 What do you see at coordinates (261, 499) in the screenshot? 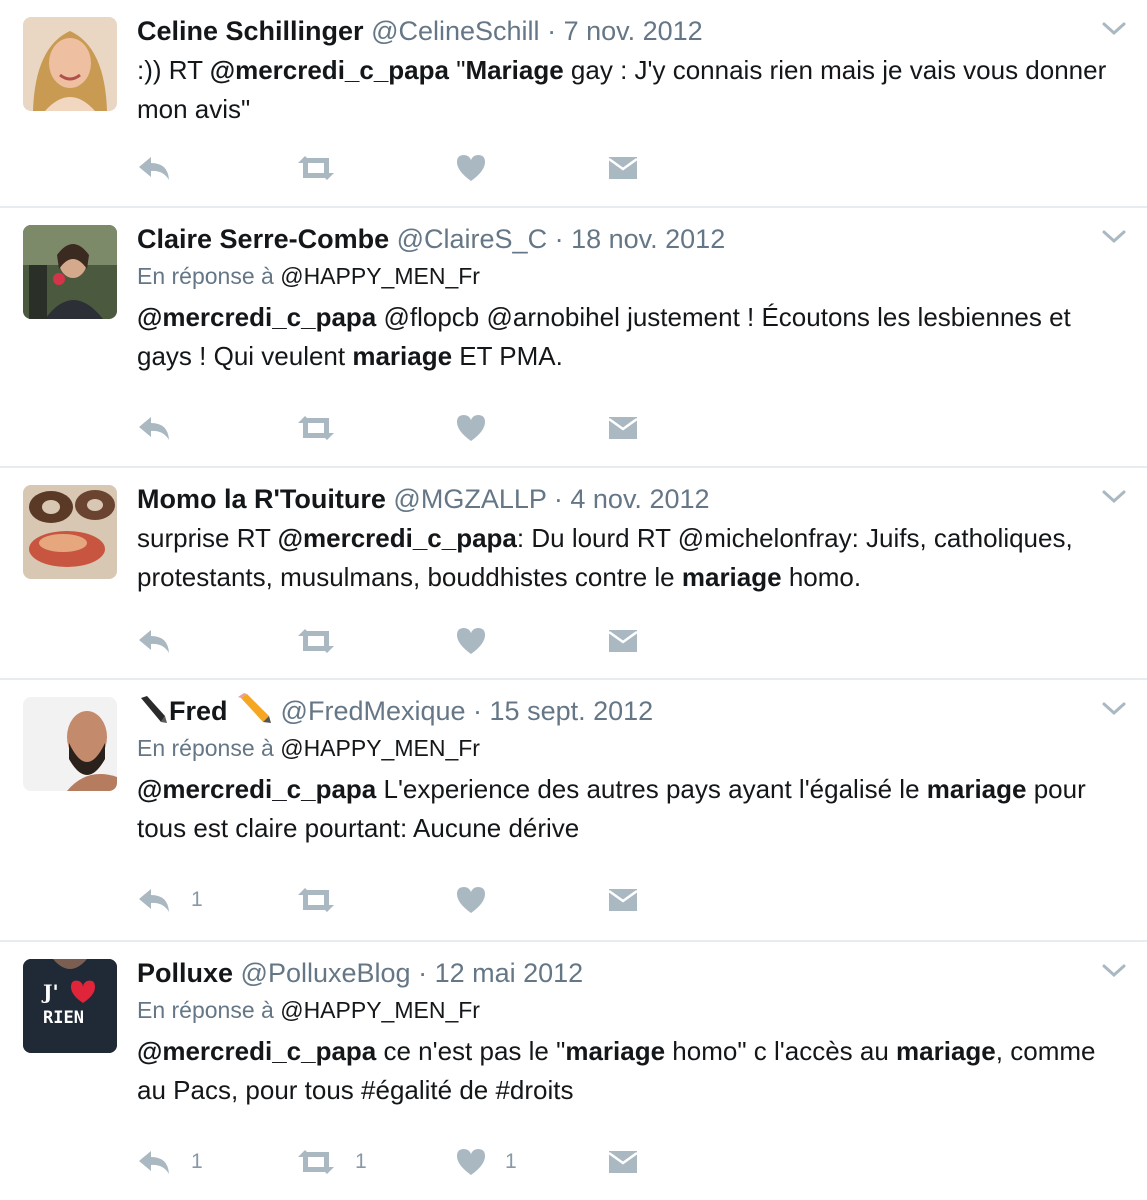
I see `author-name: Momo la R'Touiture` at bounding box center [261, 499].